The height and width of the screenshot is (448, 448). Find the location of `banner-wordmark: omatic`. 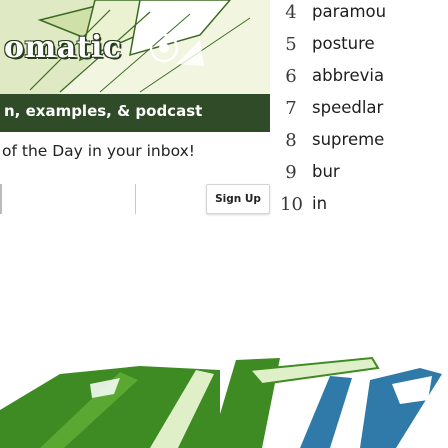

banner-wordmark: omatic is located at coordinates (63, 47).